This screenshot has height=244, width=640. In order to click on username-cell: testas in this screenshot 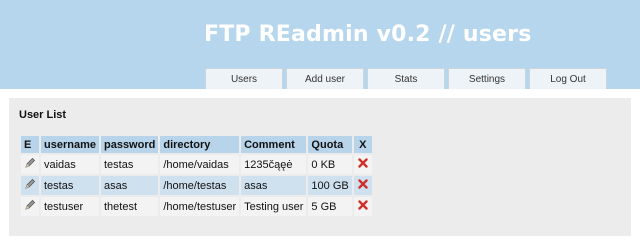, I will do `click(70, 185)`.